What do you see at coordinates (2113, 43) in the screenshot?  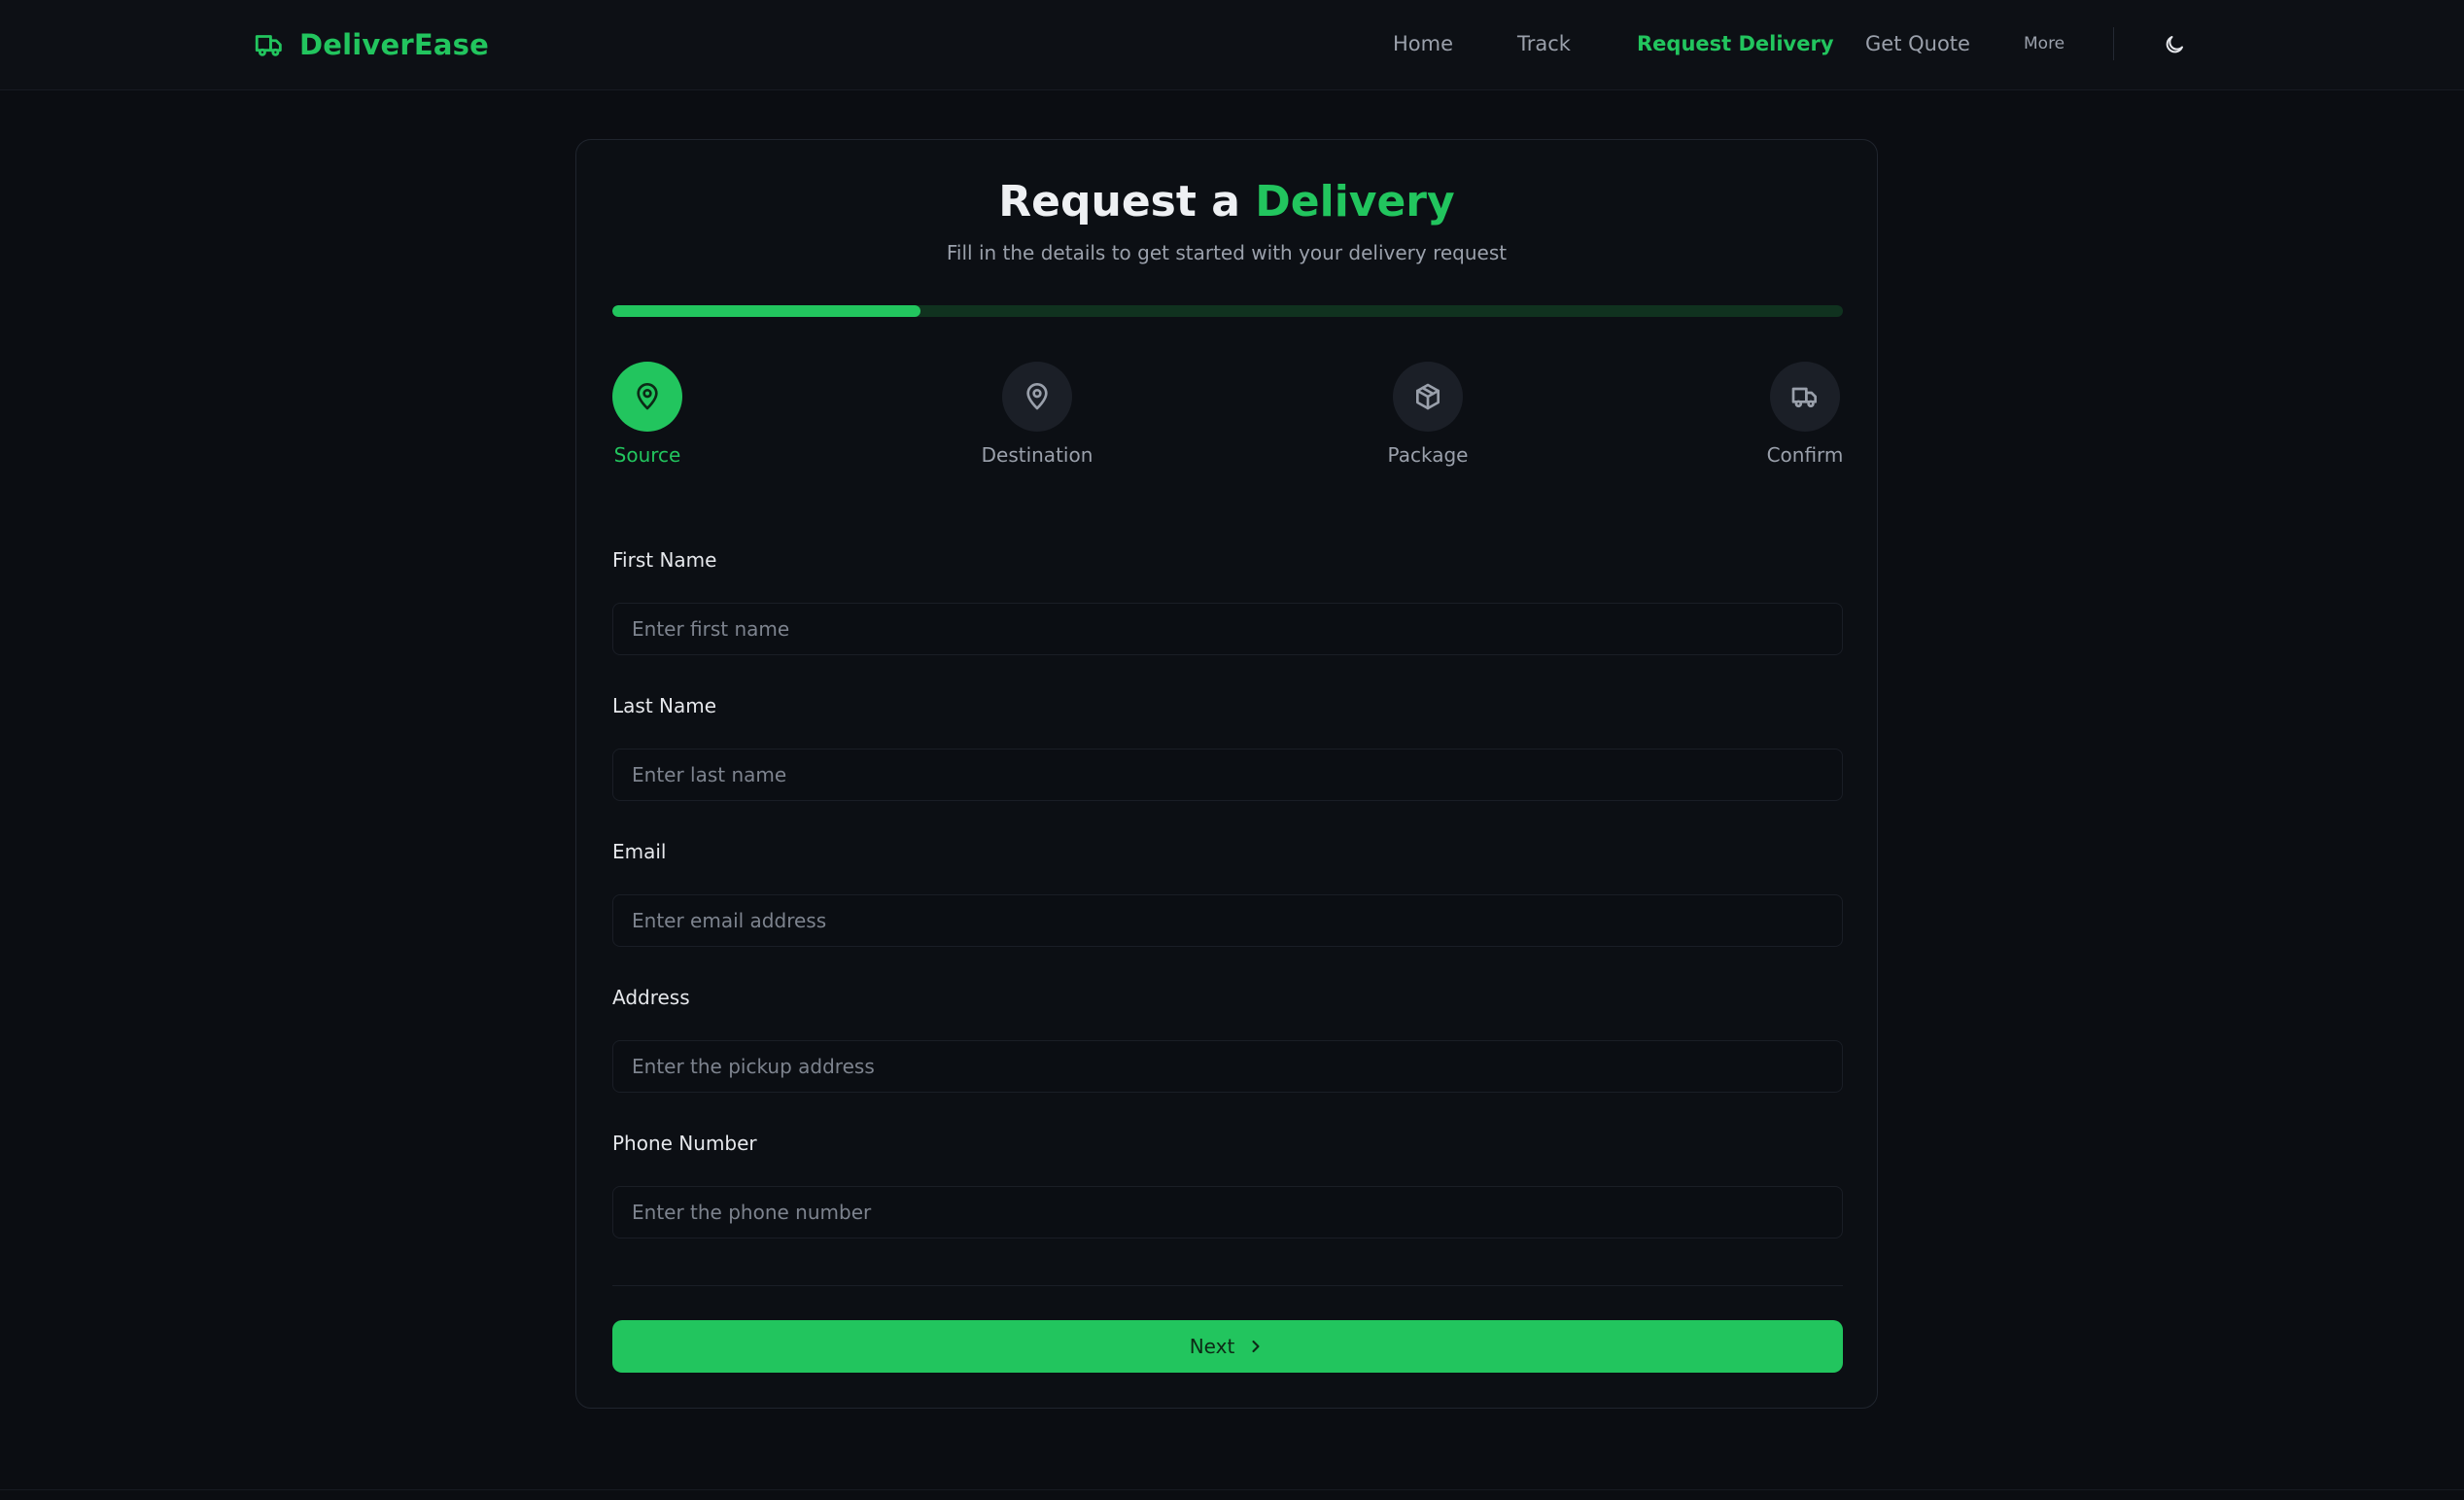 I see `nav-divider` at bounding box center [2113, 43].